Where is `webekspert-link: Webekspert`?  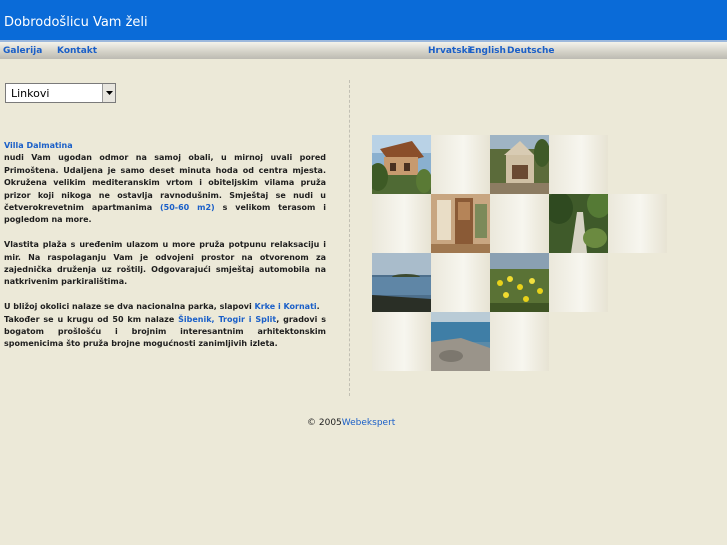 webekspert-link: Webekspert is located at coordinates (369, 423).